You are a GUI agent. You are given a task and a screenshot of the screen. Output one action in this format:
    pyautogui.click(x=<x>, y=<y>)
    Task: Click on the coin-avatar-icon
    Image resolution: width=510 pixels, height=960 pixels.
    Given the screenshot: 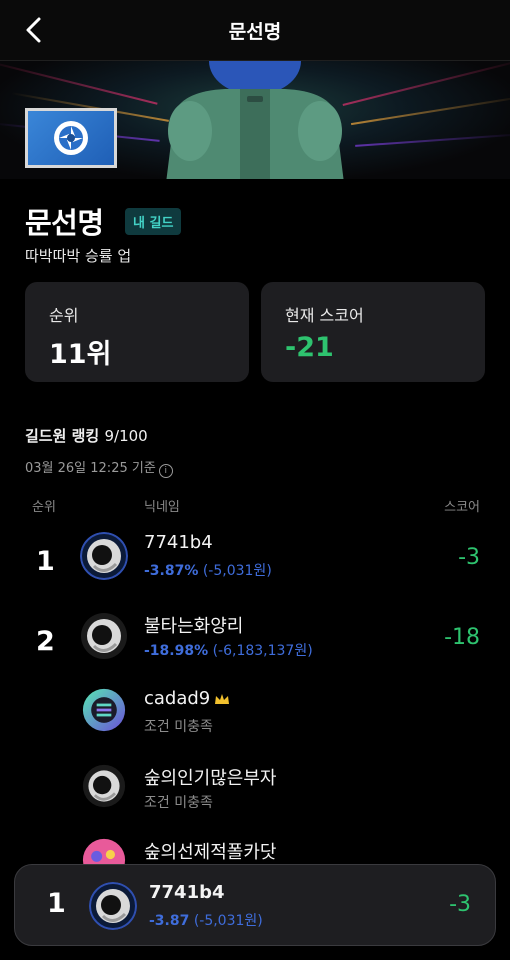 What is the action you would take?
    pyautogui.click(x=104, y=710)
    